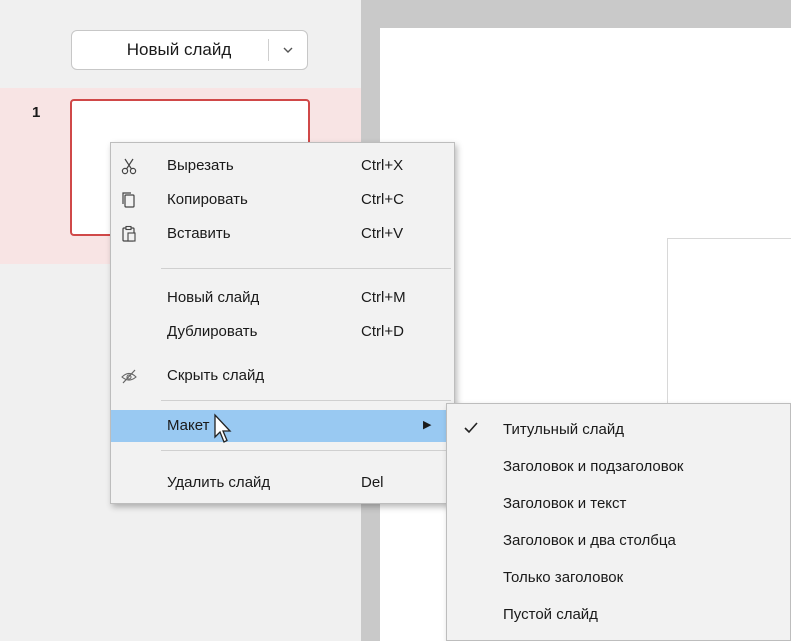  I want to click on menu-item-shortcut: Ctrl+D, so click(382, 331).